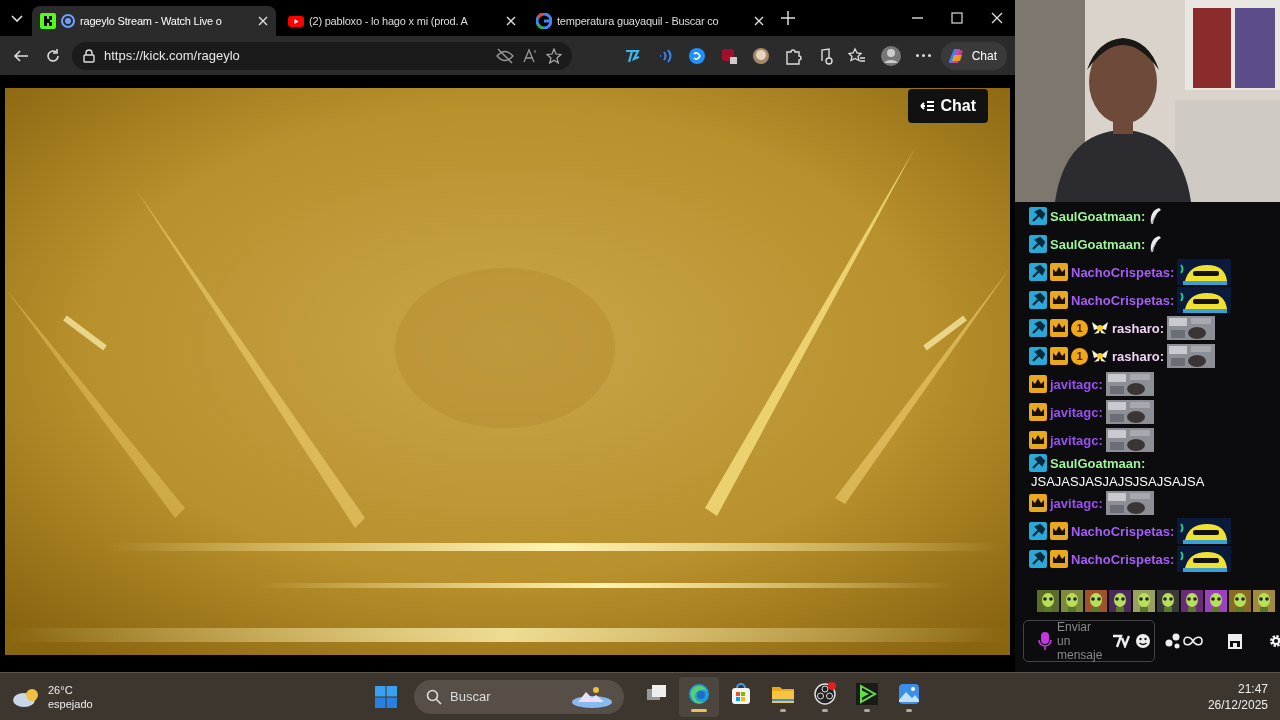  Describe the element at coordinates (741, 693) in the screenshot. I see `store-bag-icon` at that location.